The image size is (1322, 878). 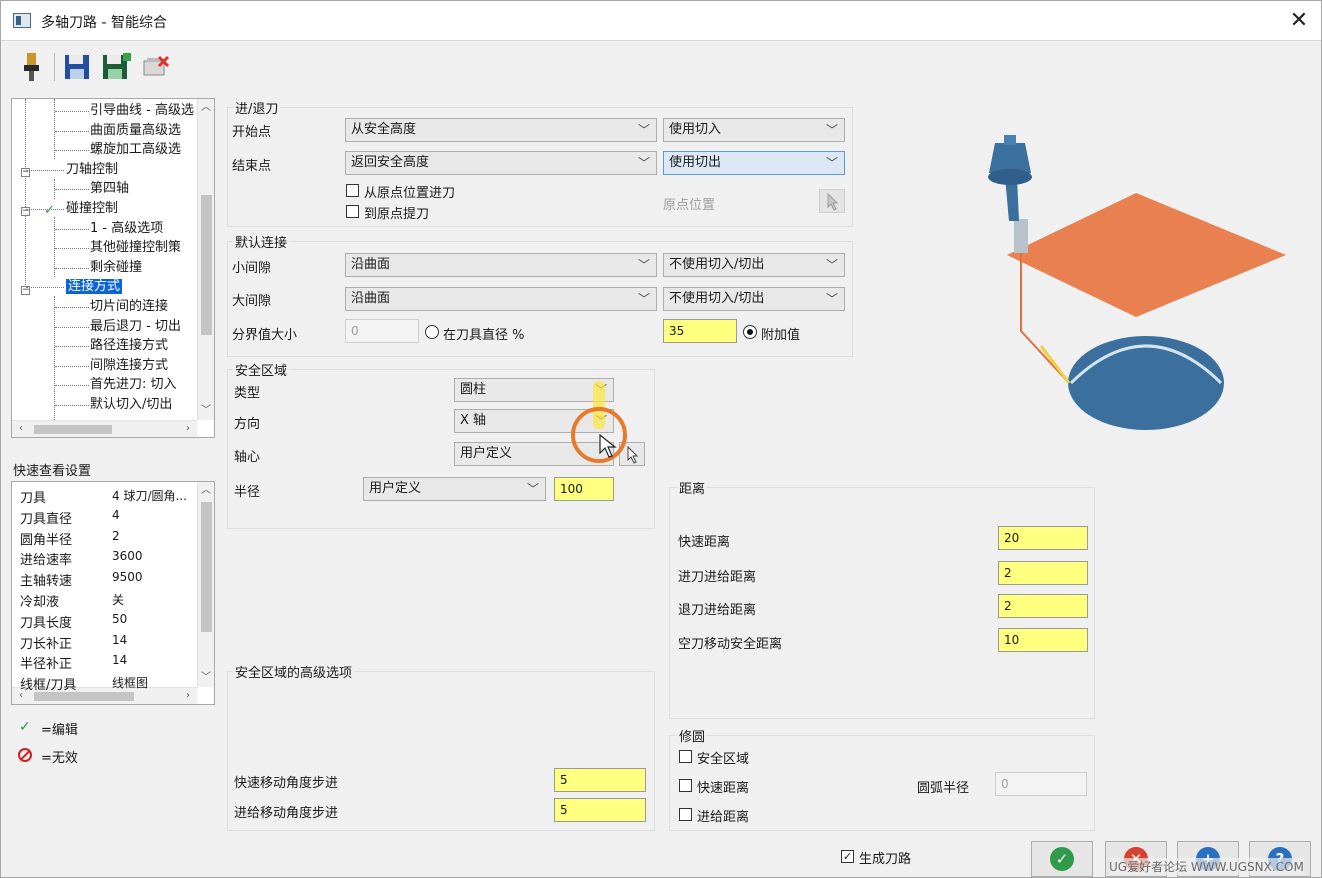 I want to click on distance-label: 进刀进给距离, so click(x=717, y=577).